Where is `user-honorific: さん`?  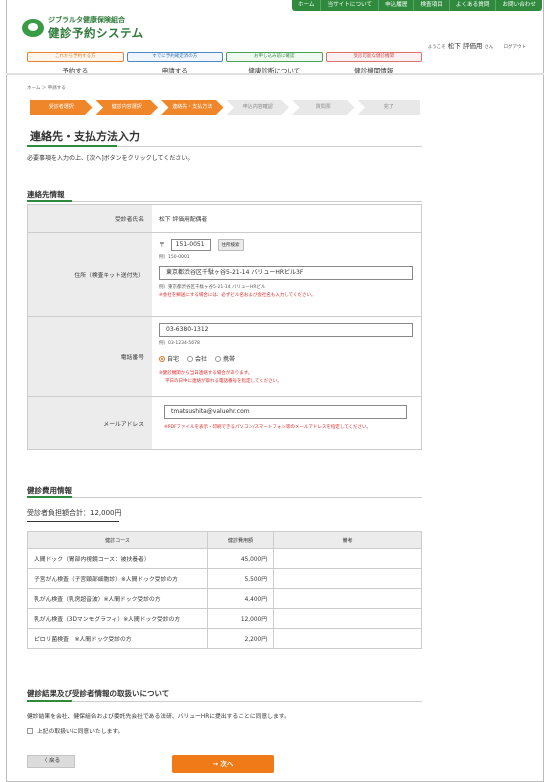
user-honorific: さん is located at coordinates (489, 47).